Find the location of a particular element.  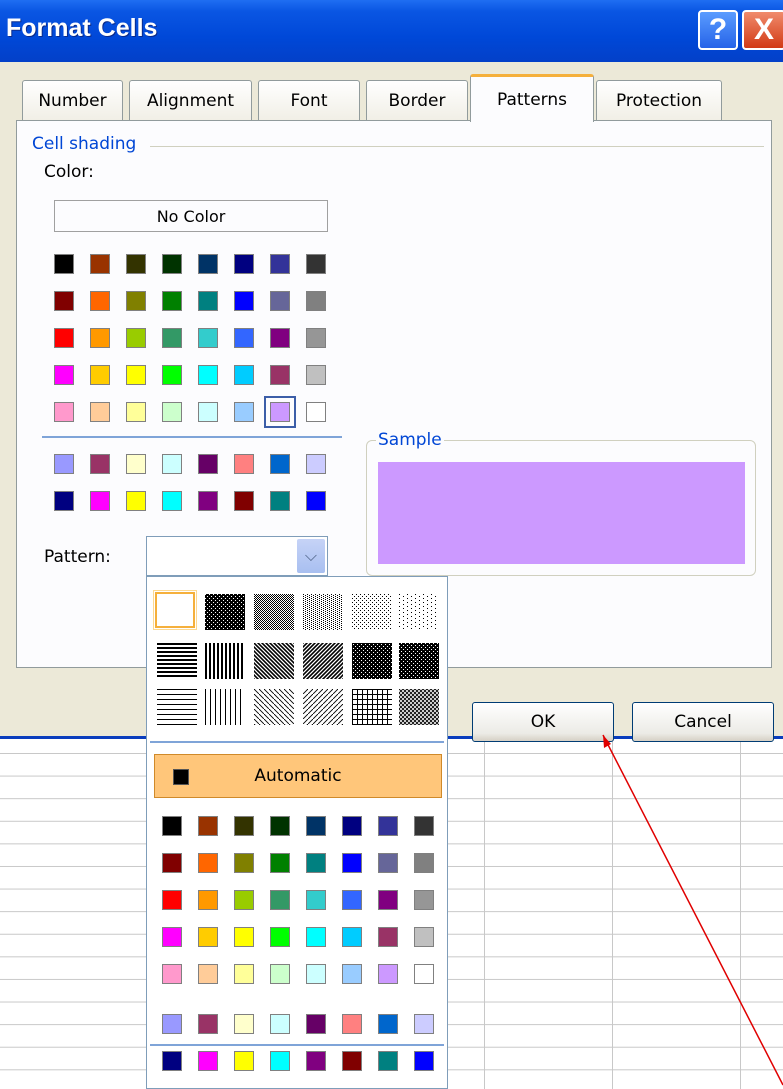

pattern-thin-reverse-diagonal is located at coordinates (274, 707).